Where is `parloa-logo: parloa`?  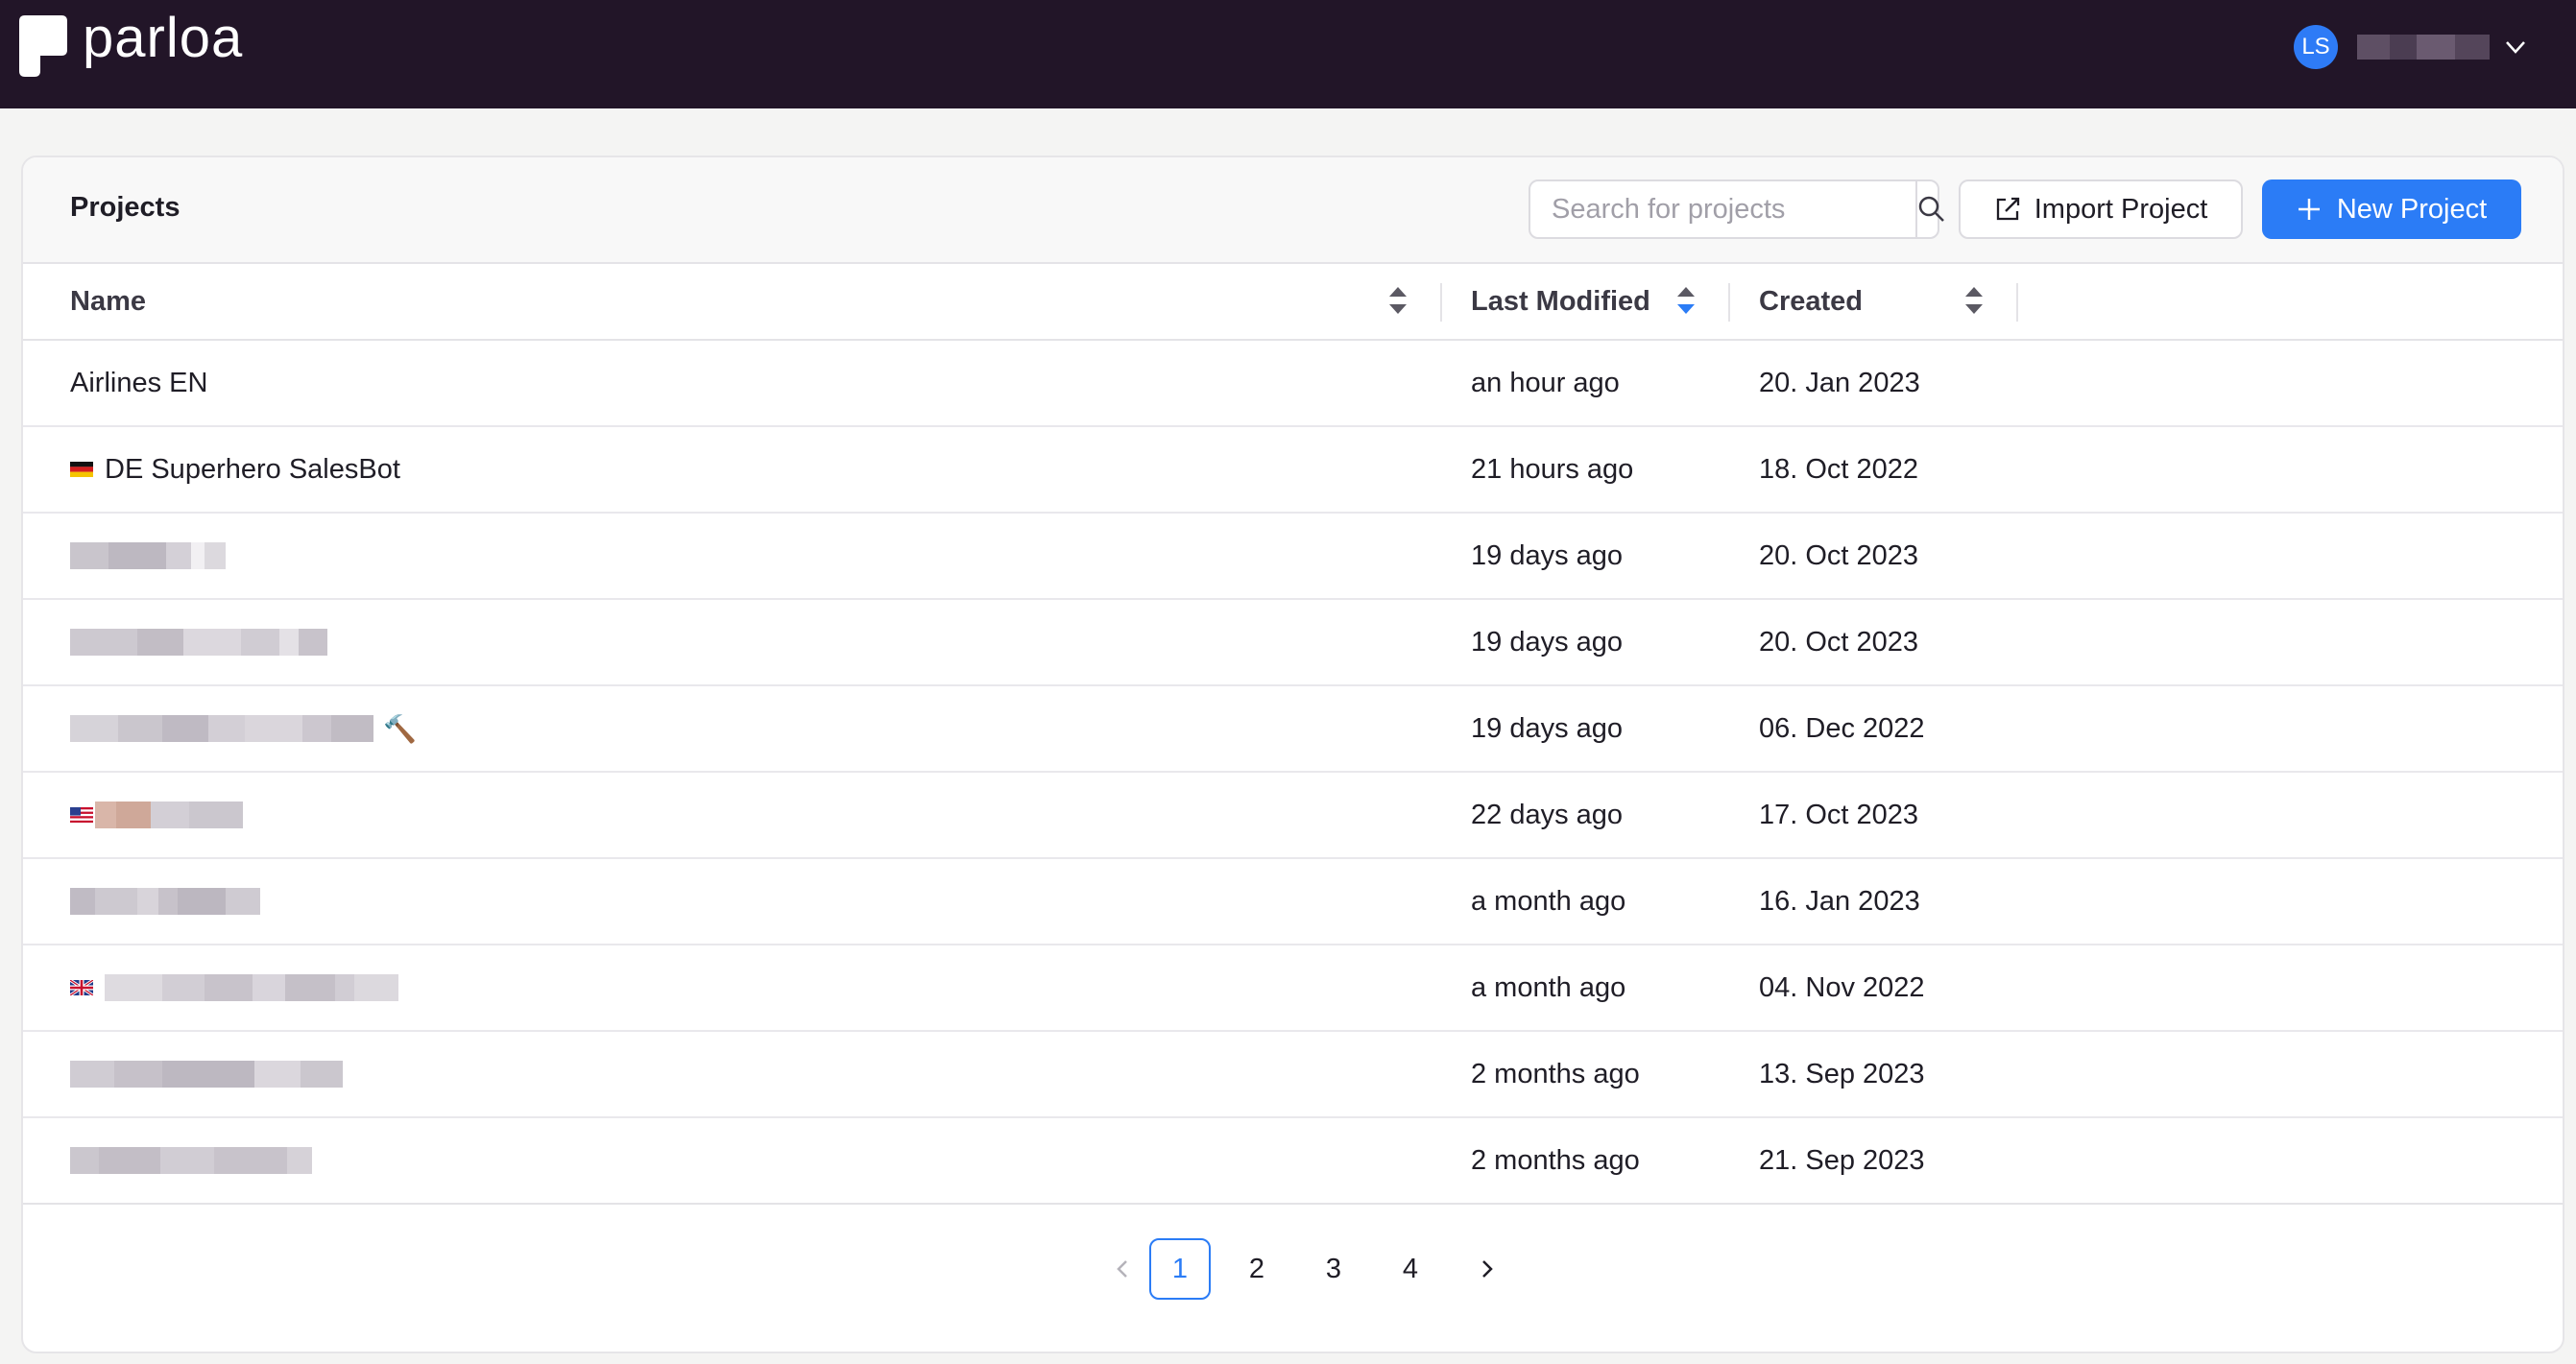
parloa-logo: parloa is located at coordinates (131, 44).